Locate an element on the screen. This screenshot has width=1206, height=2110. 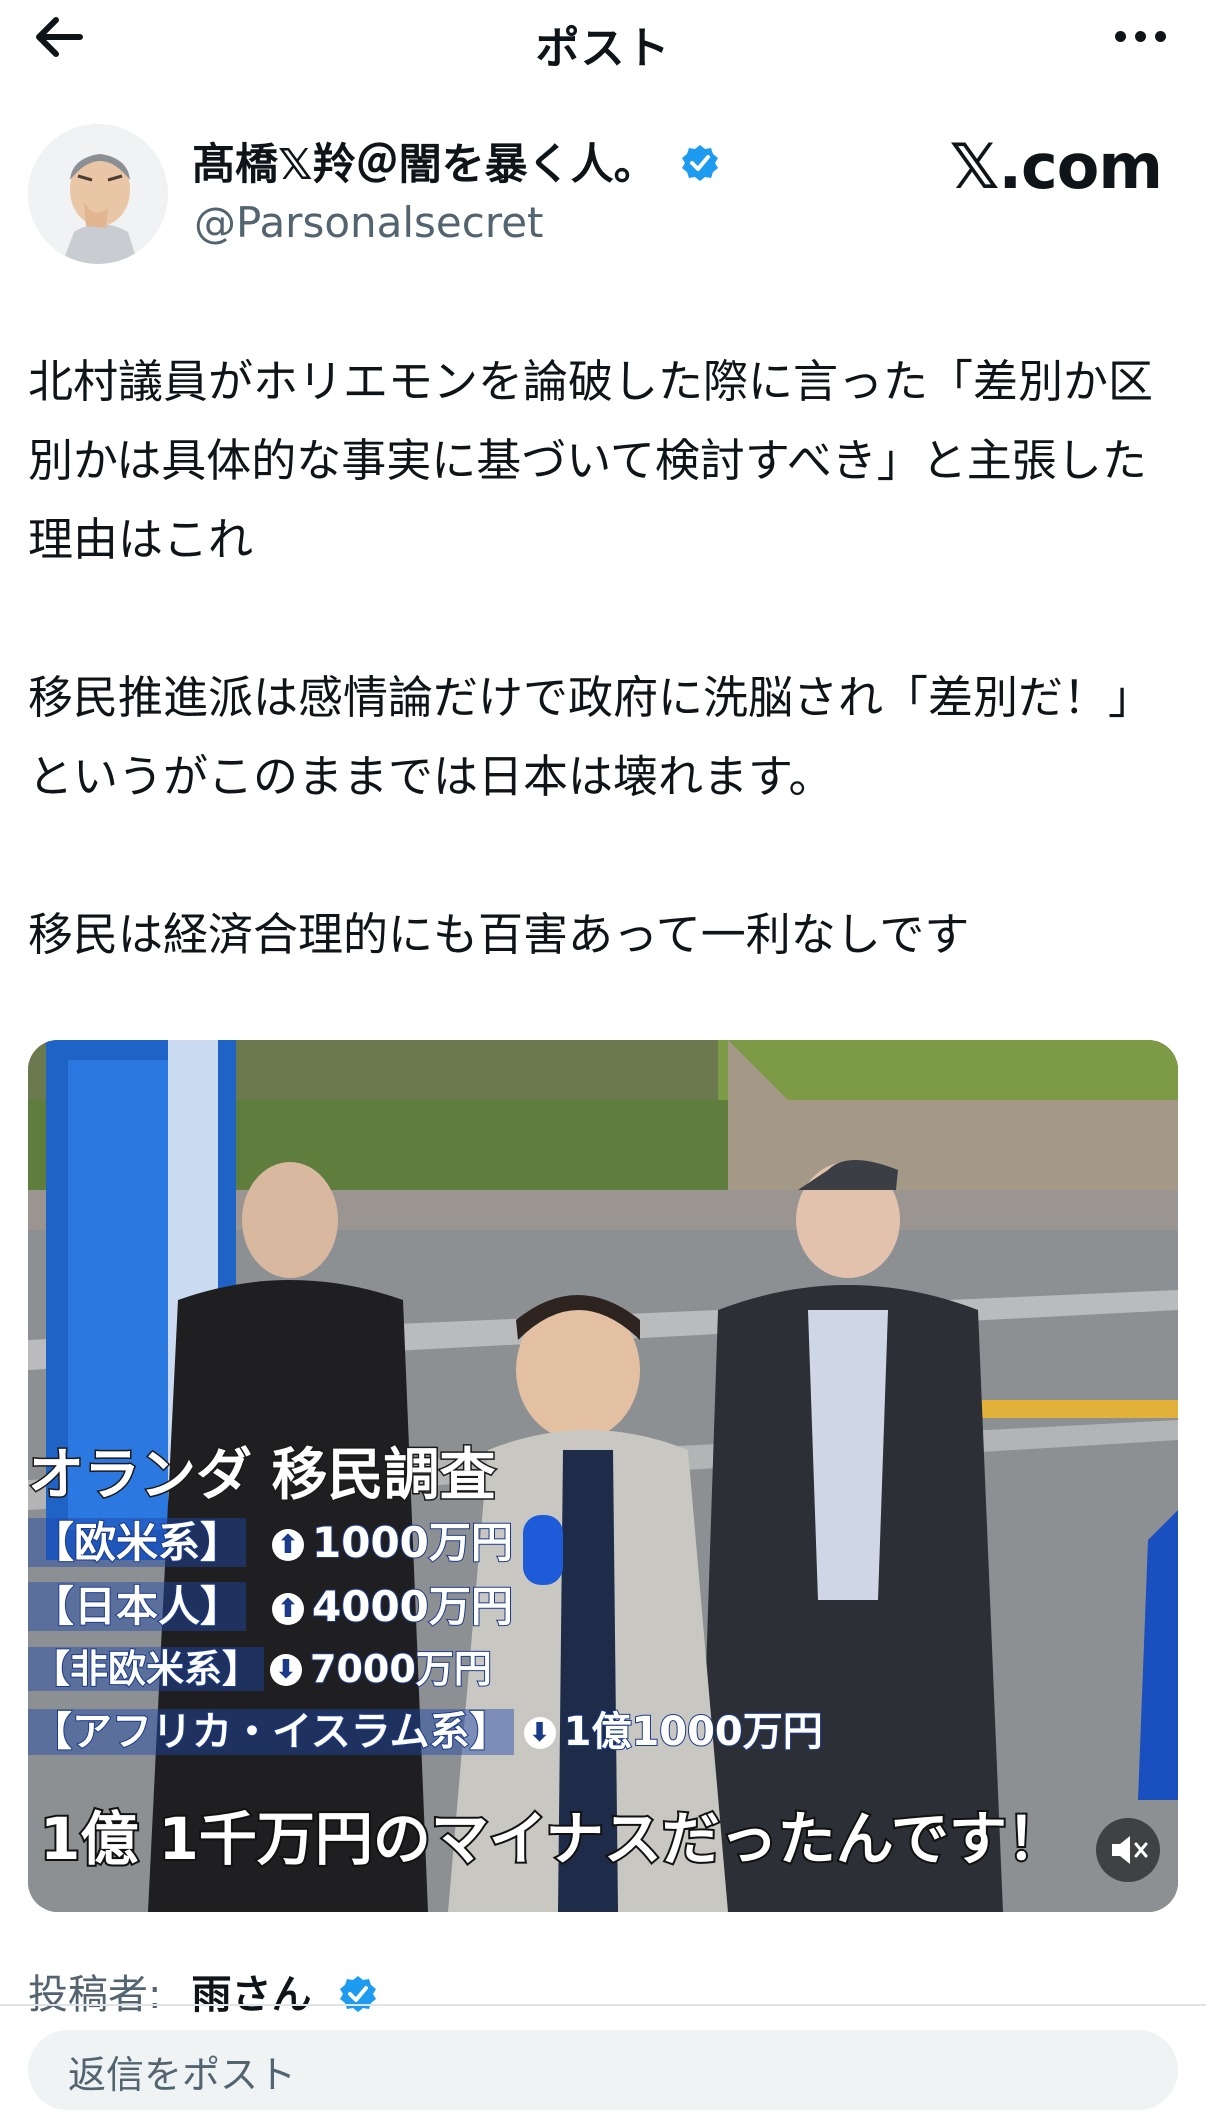
more-options-icon is located at coordinates (1131, 36).